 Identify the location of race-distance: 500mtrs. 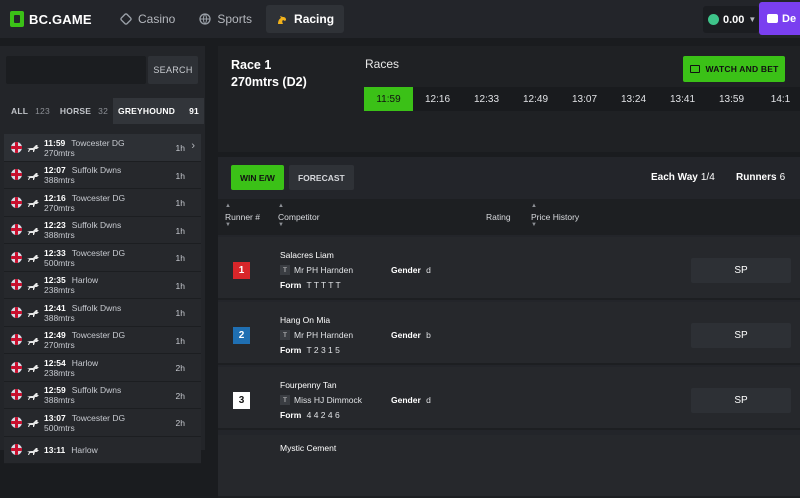
(59, 427).